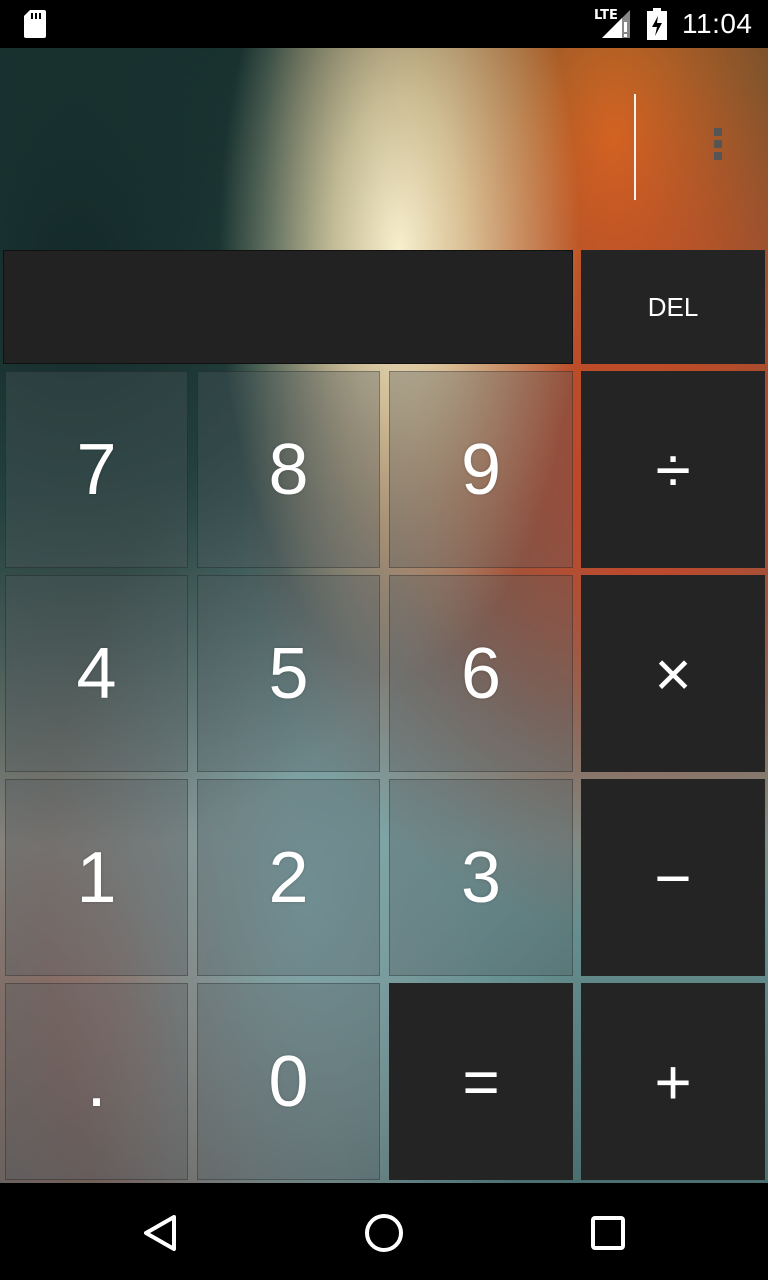 The width and height of the screenshot is (768, 1280). I want to click on digit-8-button: 8, so click(288, 469).